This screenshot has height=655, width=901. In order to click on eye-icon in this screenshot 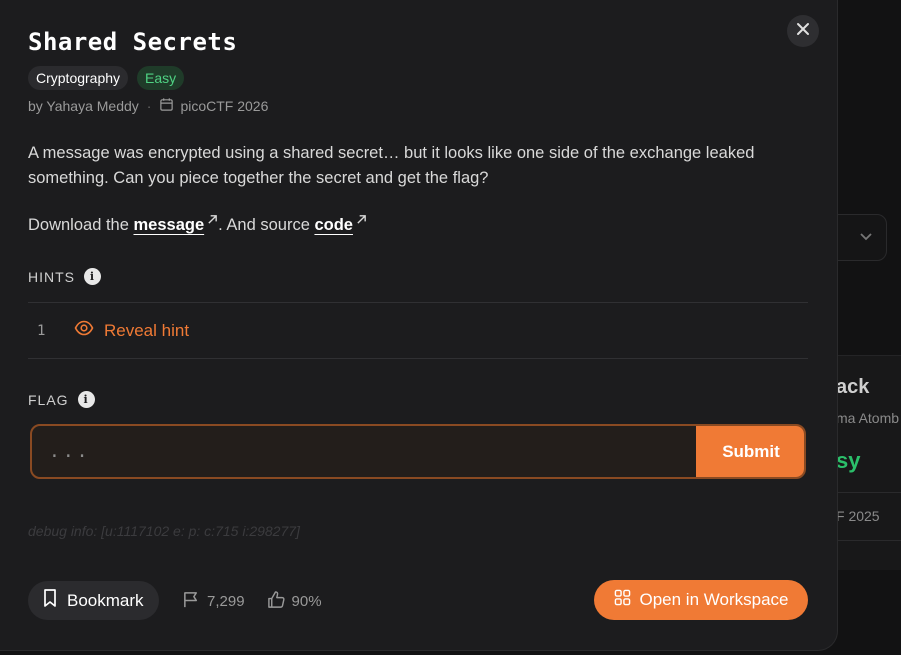, I will do `click(84, 330)`.